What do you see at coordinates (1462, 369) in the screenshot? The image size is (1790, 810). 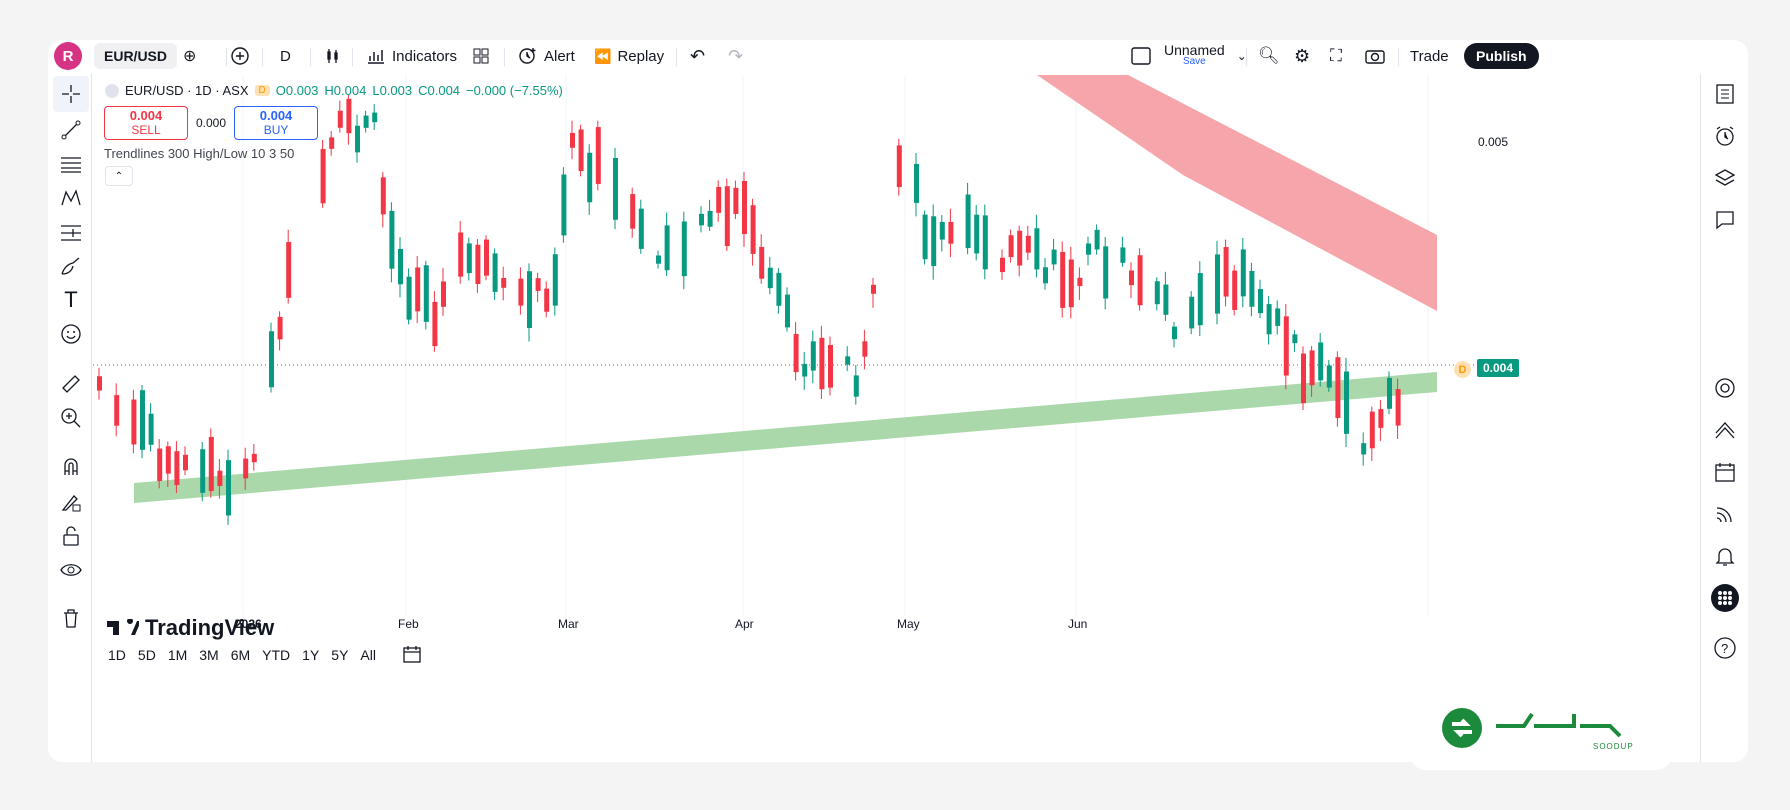 I see `dividend-badge: D` at bounding box center [1462, 369].